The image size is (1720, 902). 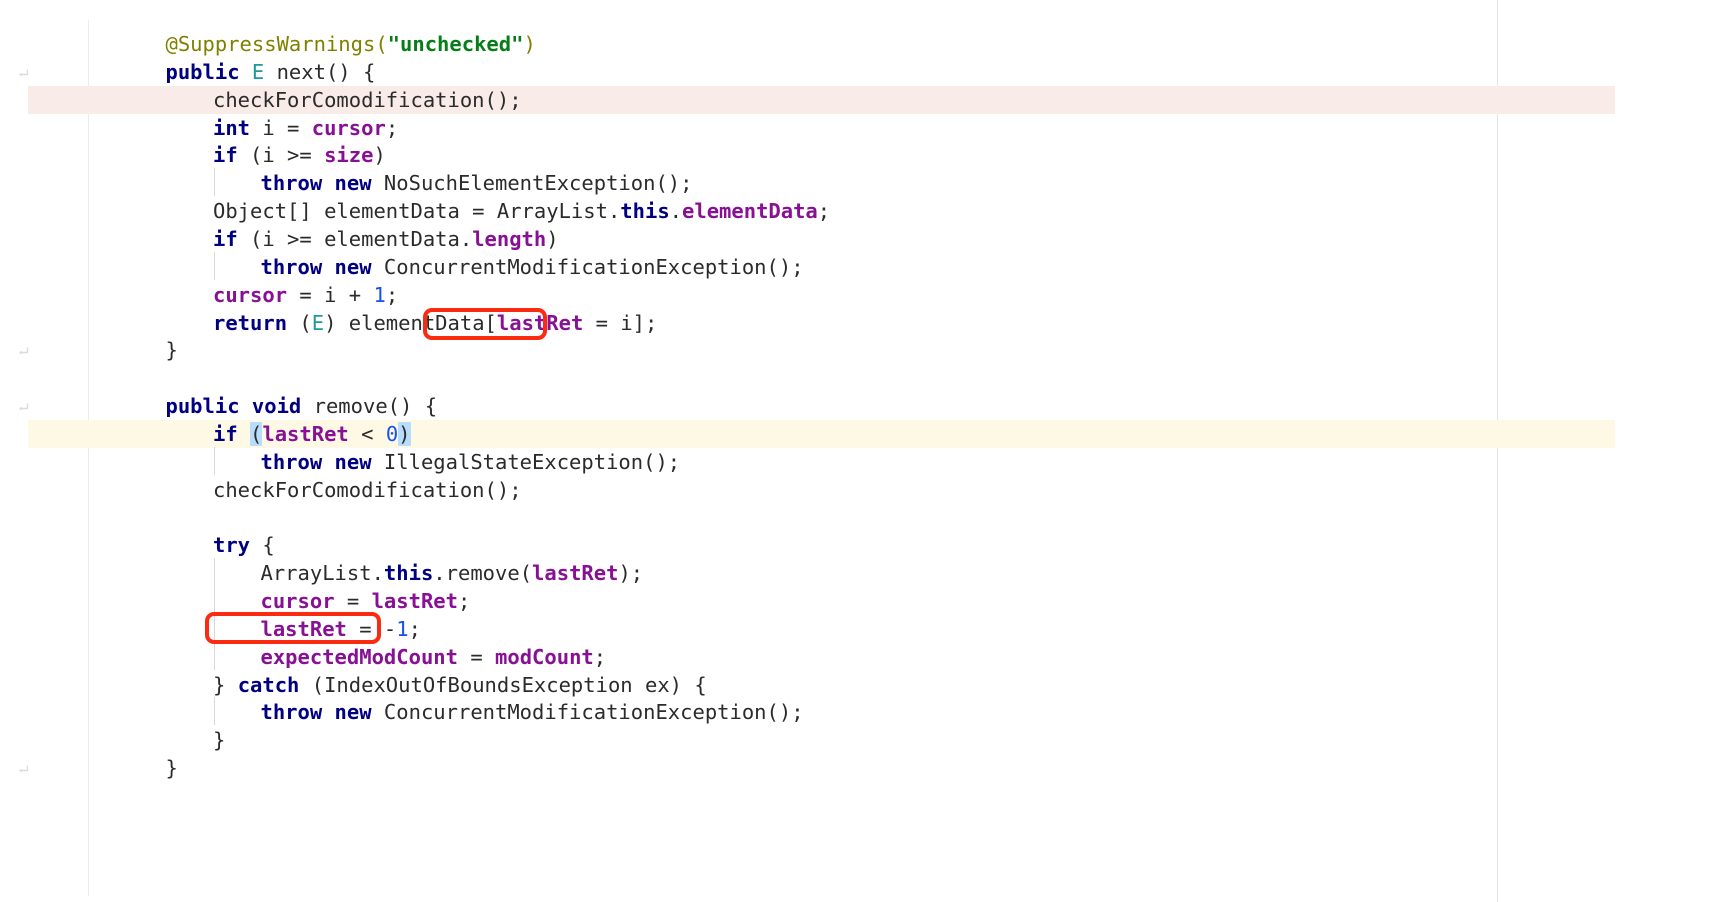 I want to click on code-line-text: expectedModCount = modCount;, so click(x=434, y=658).